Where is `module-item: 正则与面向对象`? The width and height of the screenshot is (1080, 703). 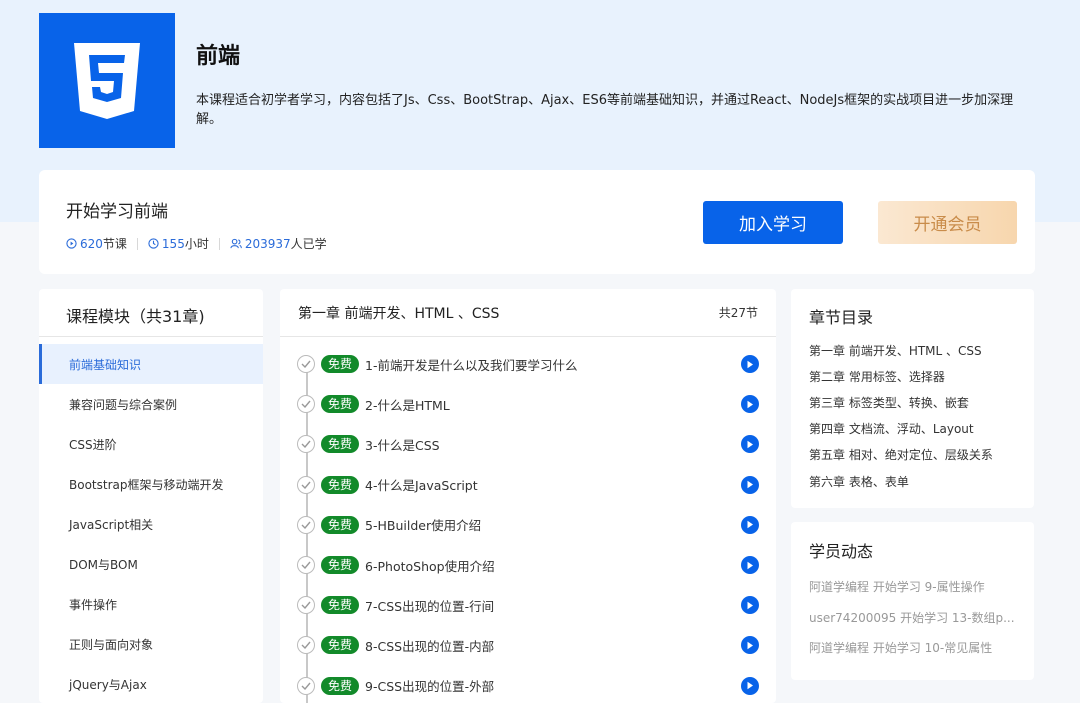 module-item: 正则与面向对象 is located at coordinates (151, 644).